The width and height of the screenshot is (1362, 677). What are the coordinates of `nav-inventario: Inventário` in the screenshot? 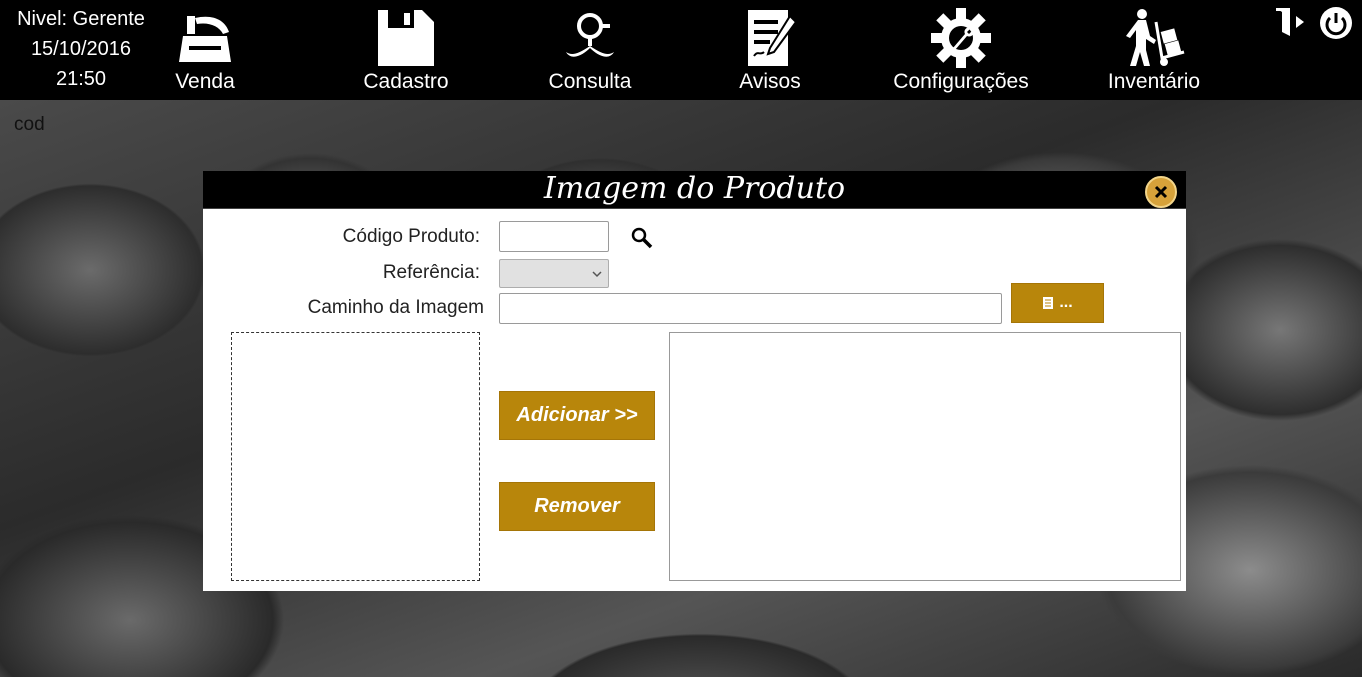 It's located at (1154, 50).